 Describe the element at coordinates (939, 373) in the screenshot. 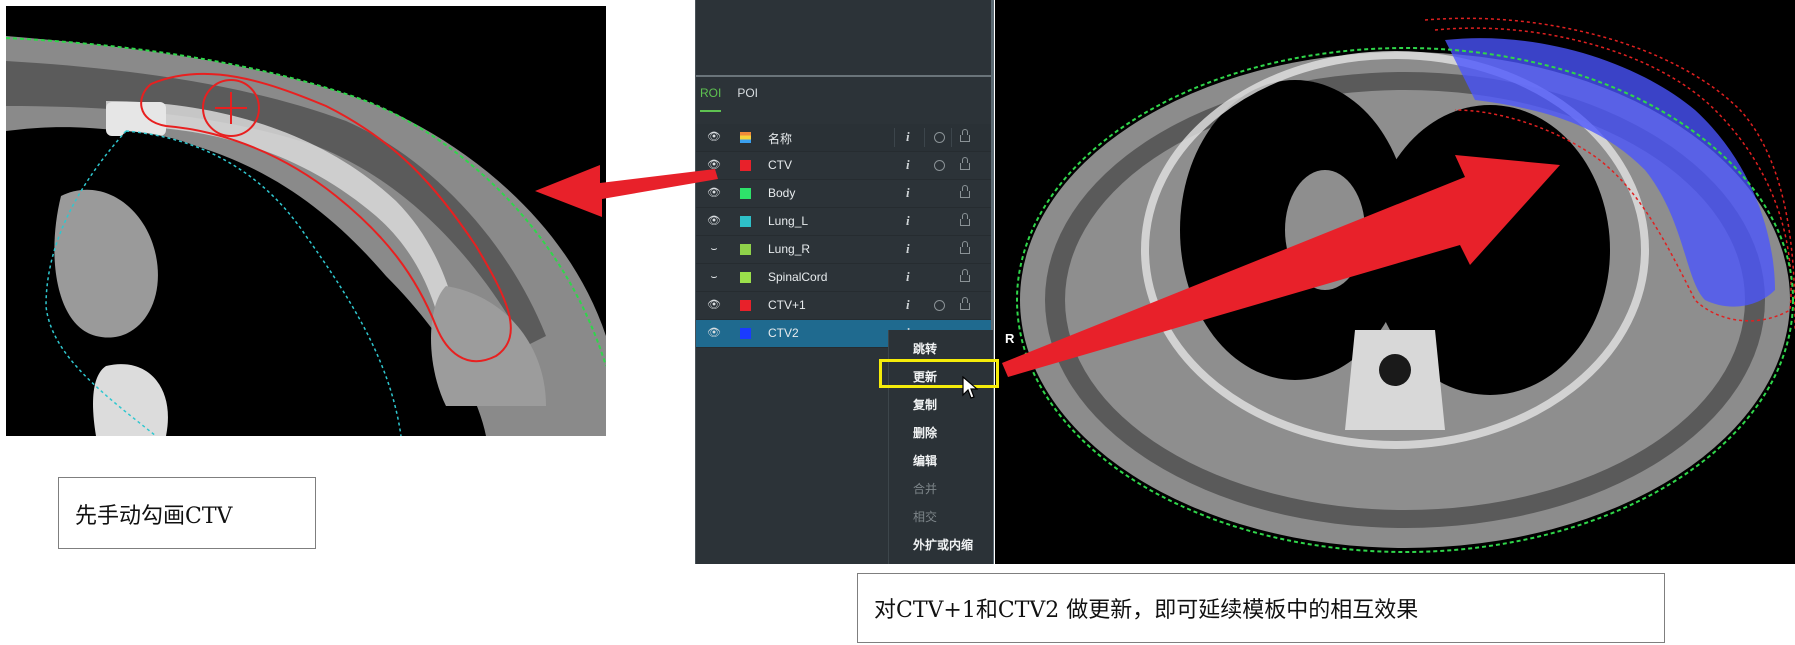

I see `highlight-box` at that location.